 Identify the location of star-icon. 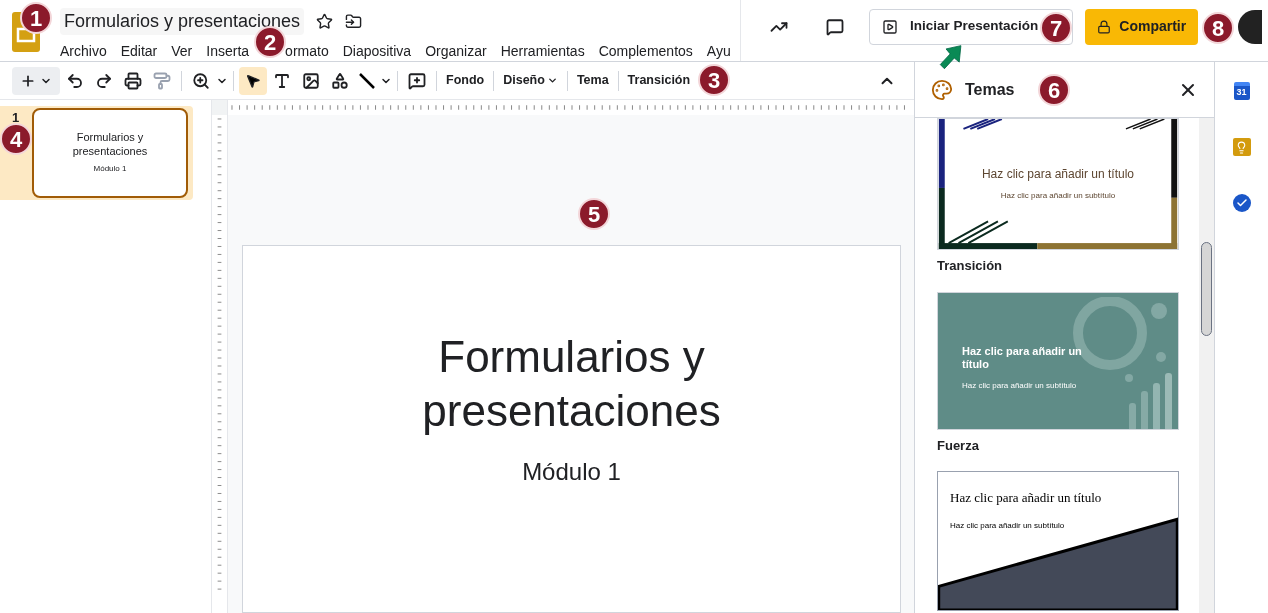
(325, 21).